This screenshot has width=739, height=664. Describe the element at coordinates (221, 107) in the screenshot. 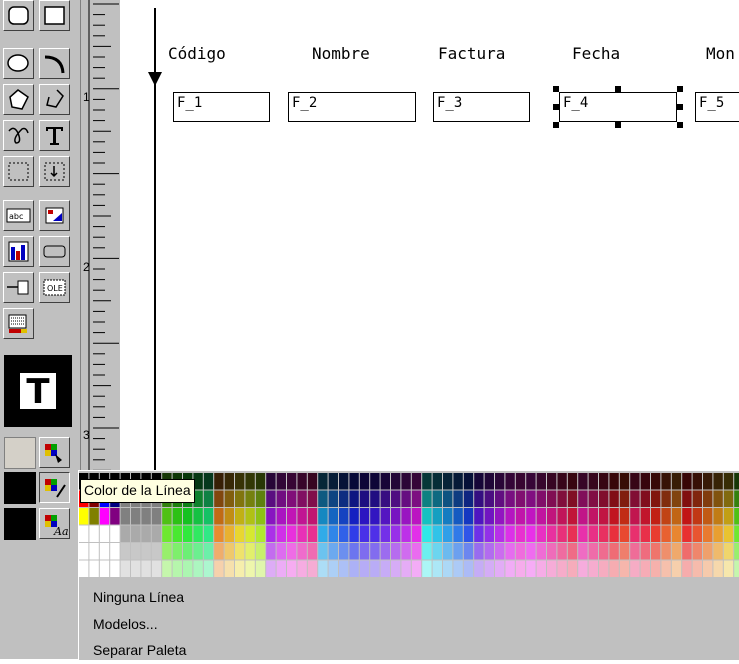

I see `field-f1: F_1` at that location.